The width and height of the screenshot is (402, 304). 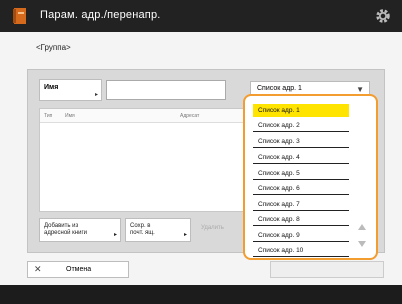 What do you see at coordinates (279, 88) in the screenshot?
I see `address-list-select-value: Список адр. 1` at bounding box center [279, 88].